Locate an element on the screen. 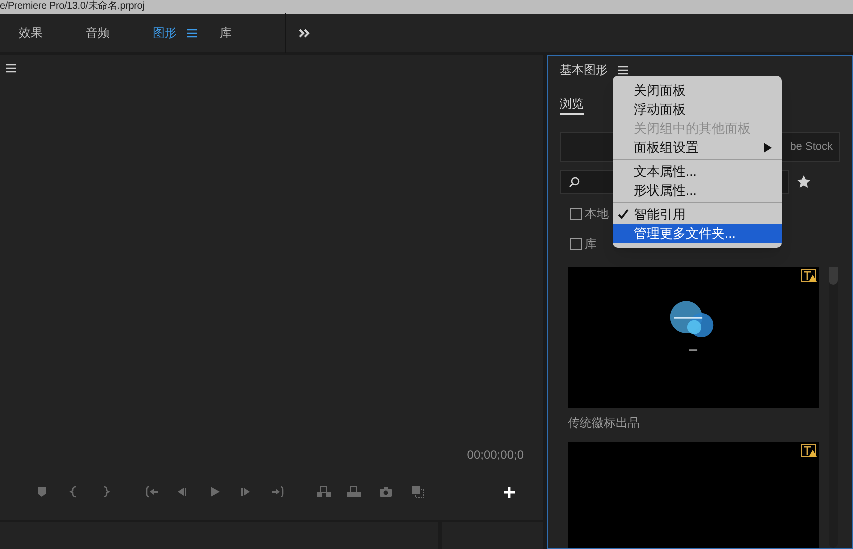  template-name: 传统徽标出品 is located at coordinates (604, 423).